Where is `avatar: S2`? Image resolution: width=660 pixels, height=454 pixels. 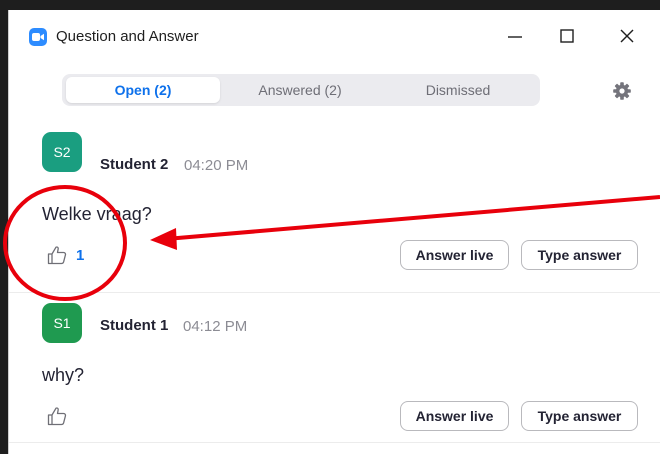 avatar: S2 is located at coordinates (62, 152).